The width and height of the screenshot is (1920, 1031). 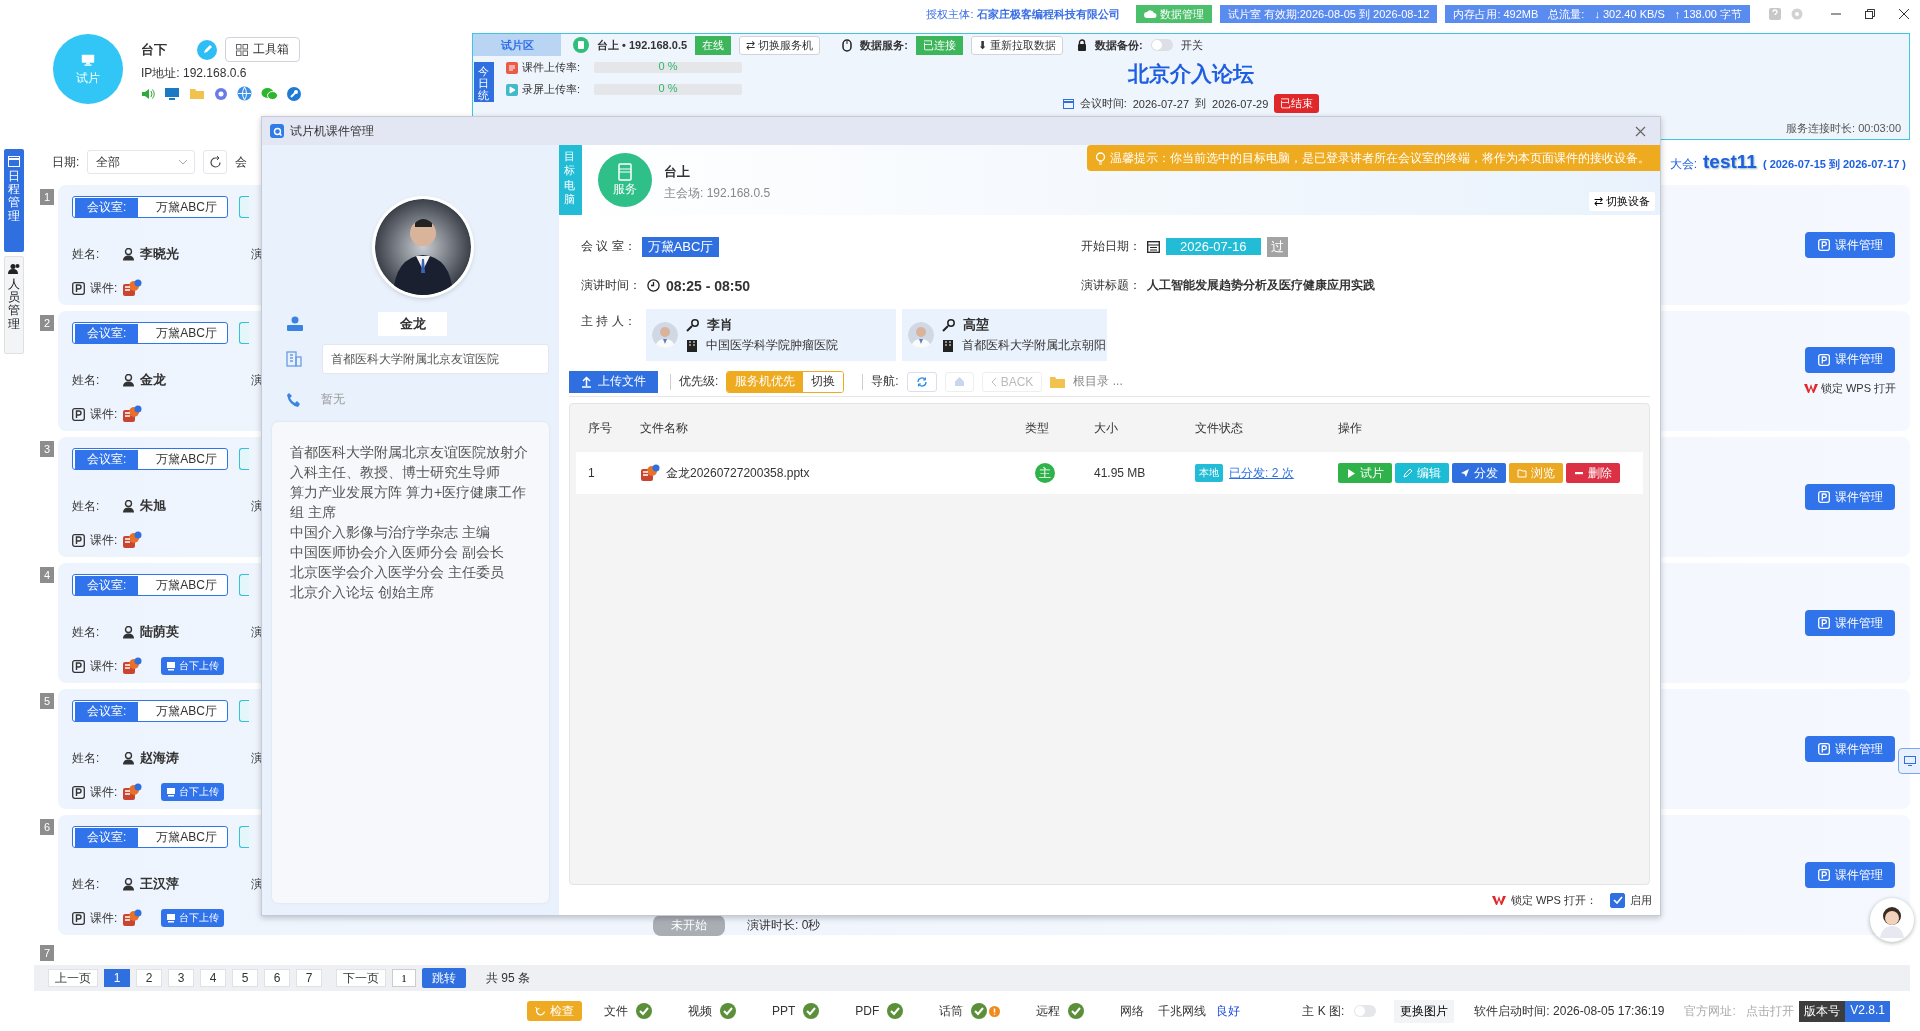 What do you see at coordinates (207, 49) in the screenshot?
I see `edit-icon` at bounding box center [207, 49].